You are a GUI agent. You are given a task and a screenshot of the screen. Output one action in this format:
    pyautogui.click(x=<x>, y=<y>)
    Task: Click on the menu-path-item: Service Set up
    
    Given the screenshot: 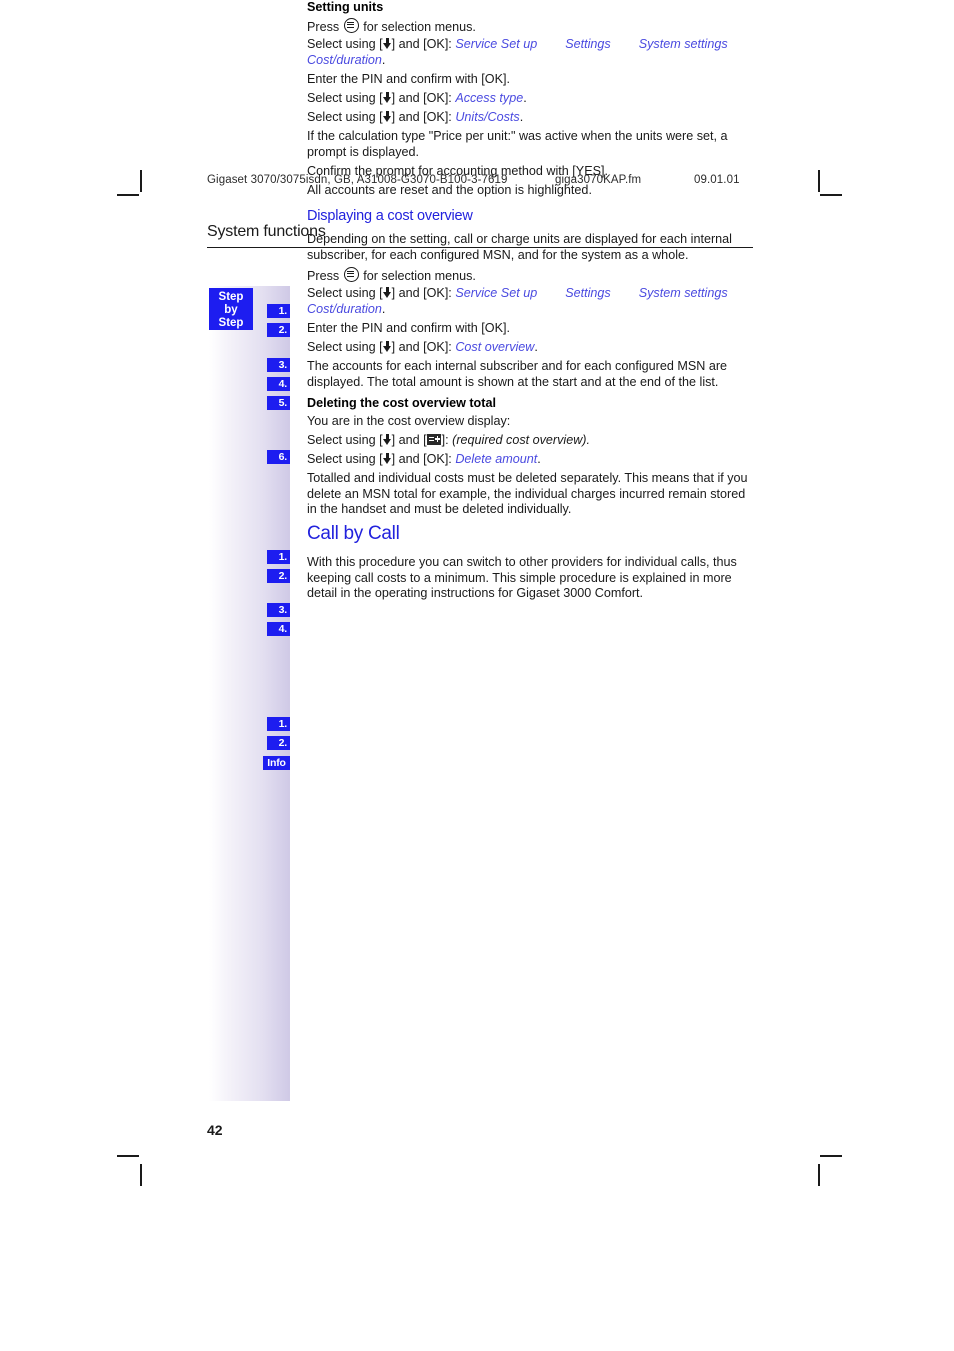 What is the action you would take?
    pyautogui.click(x=496, y=293)
    